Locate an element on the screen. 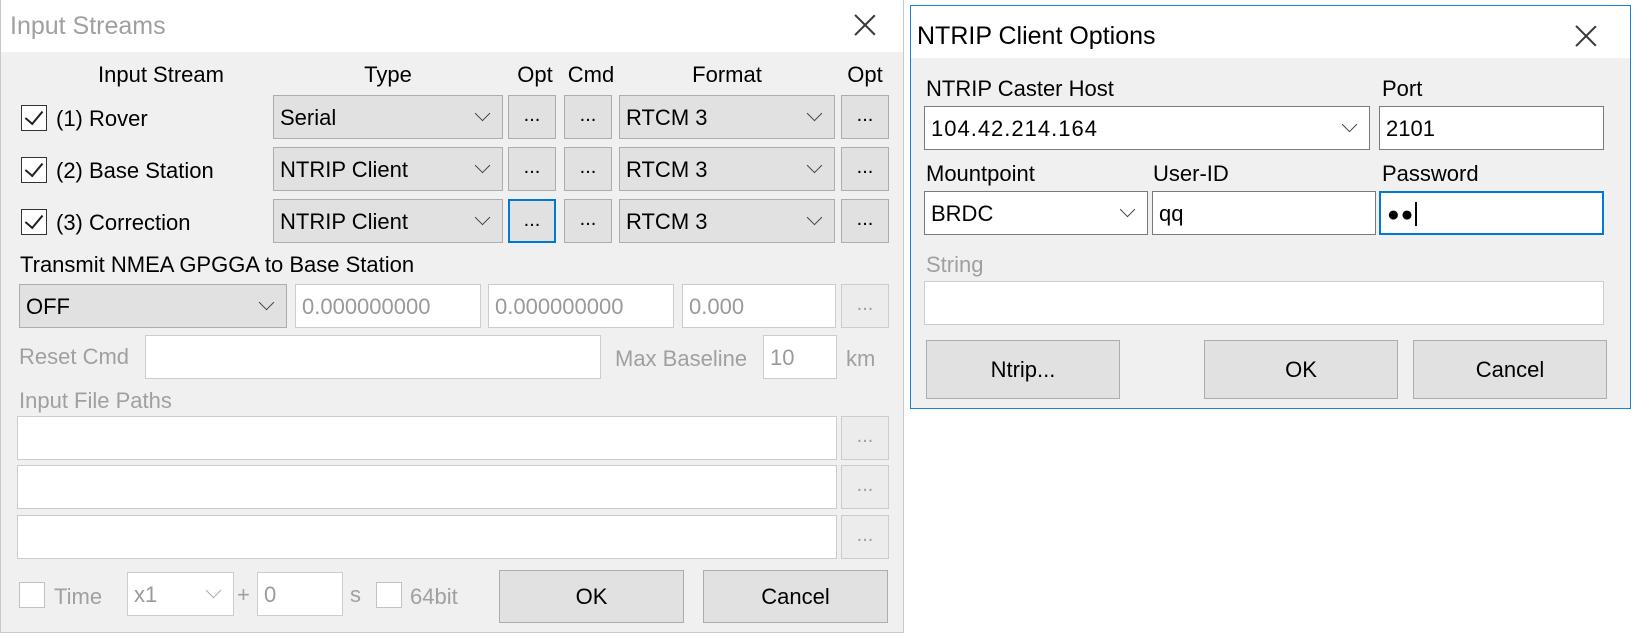 The image size is (1633, 637). user-id-value: qq is located at coordinates (1171, 213).